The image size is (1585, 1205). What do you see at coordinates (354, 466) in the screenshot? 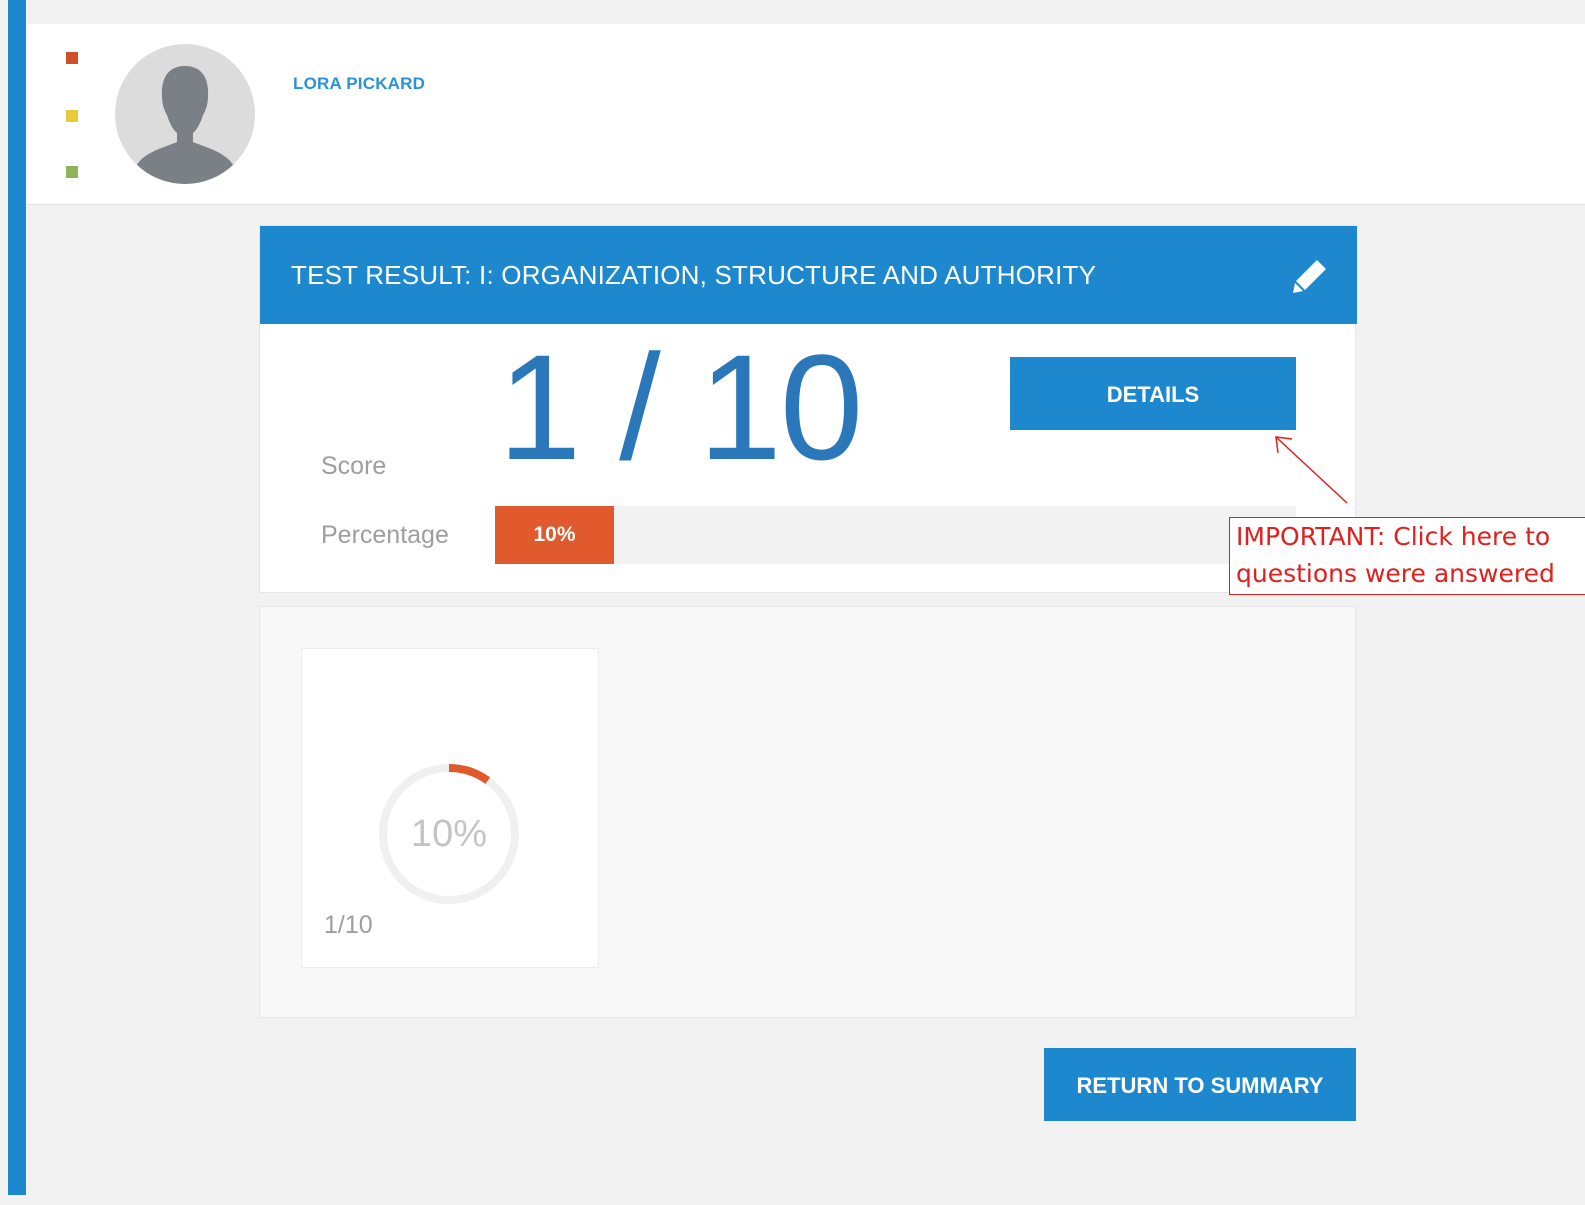
I see `score-label: Score` at bounding box center [354, 466].